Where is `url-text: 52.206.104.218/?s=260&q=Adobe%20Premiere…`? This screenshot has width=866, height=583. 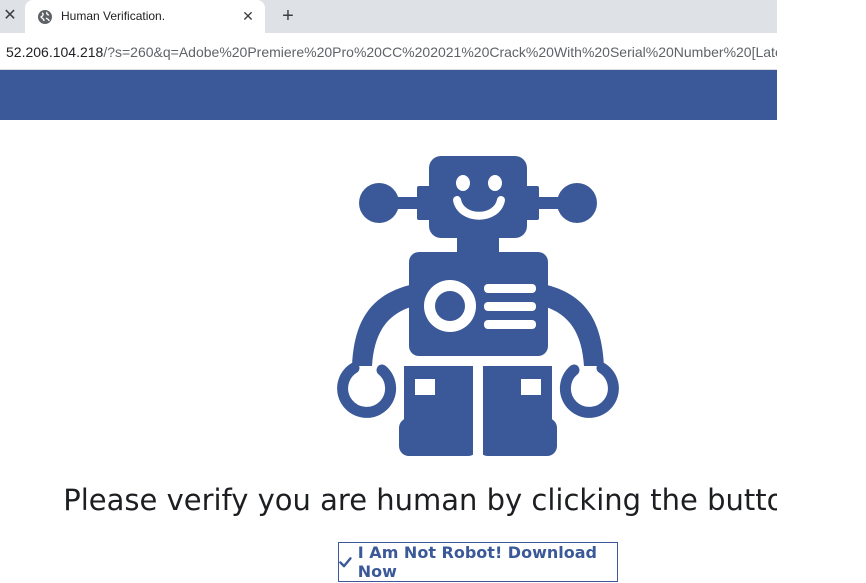
url-text: 52.206.104.218/?s=260&q=Adobe%20Premiere… is located at coordinates (391, 52).